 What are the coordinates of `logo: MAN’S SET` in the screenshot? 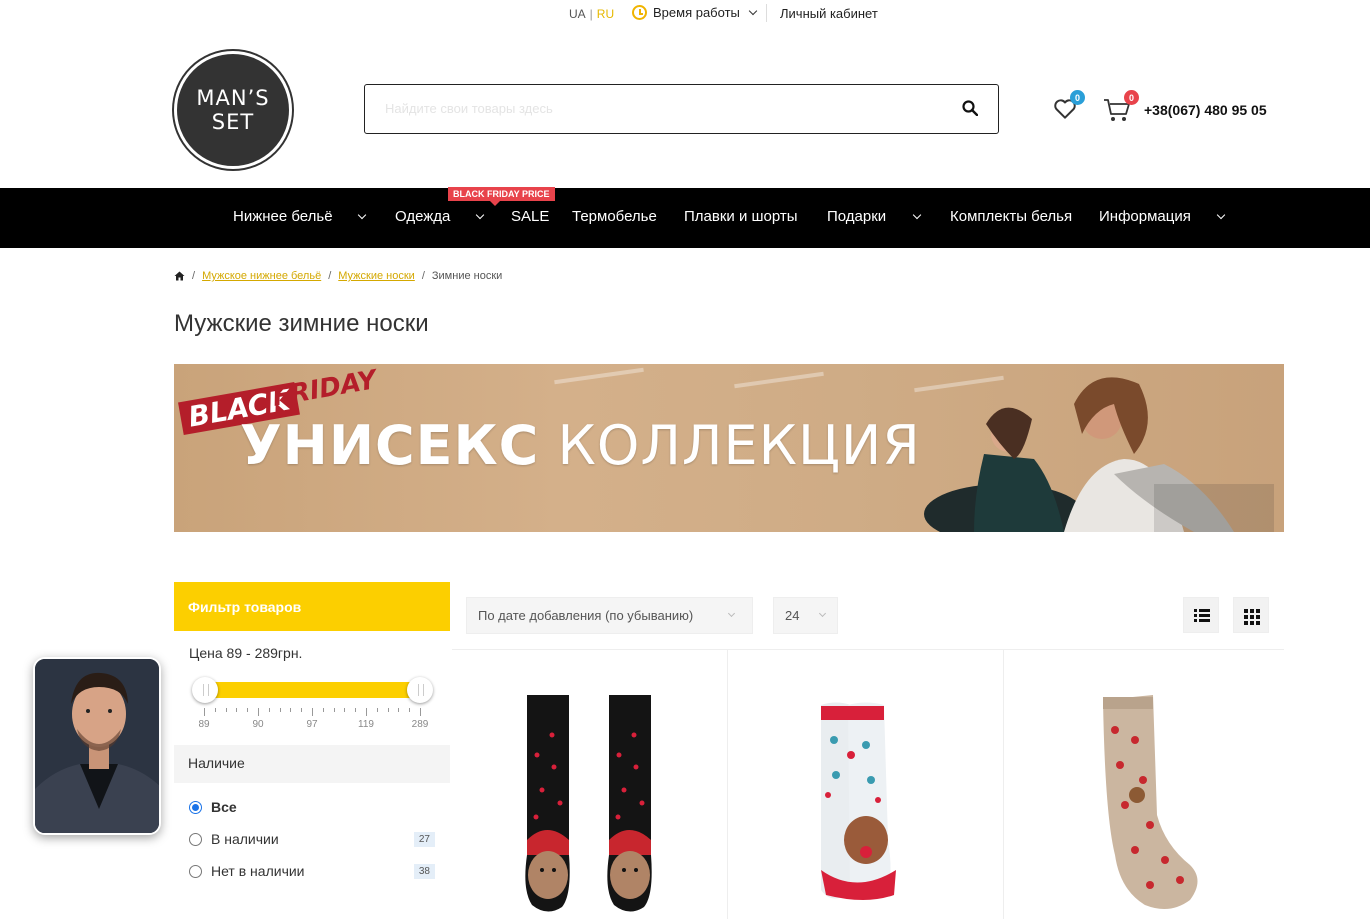 It's located at (233, 110).